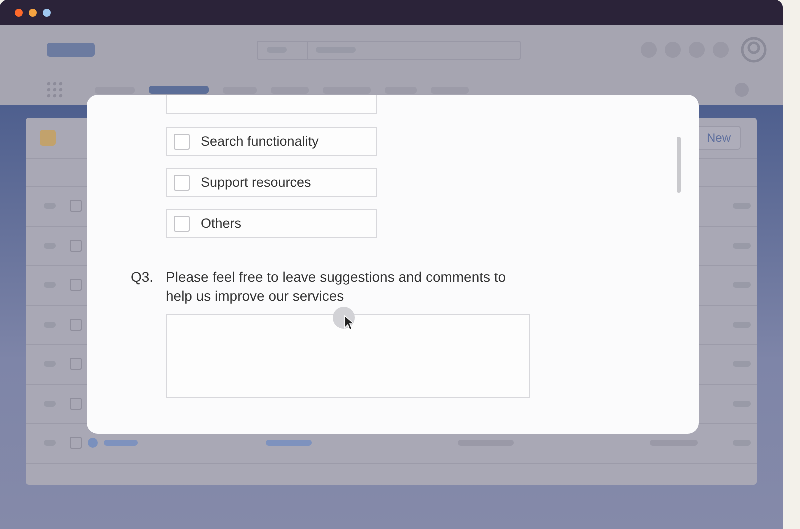 Image resolution: width=800 pixels, height=529 pixels. What do you see at coordinates (348, 356) in the screenshot?
I see `answer-box` at bounding box center [348, 356].